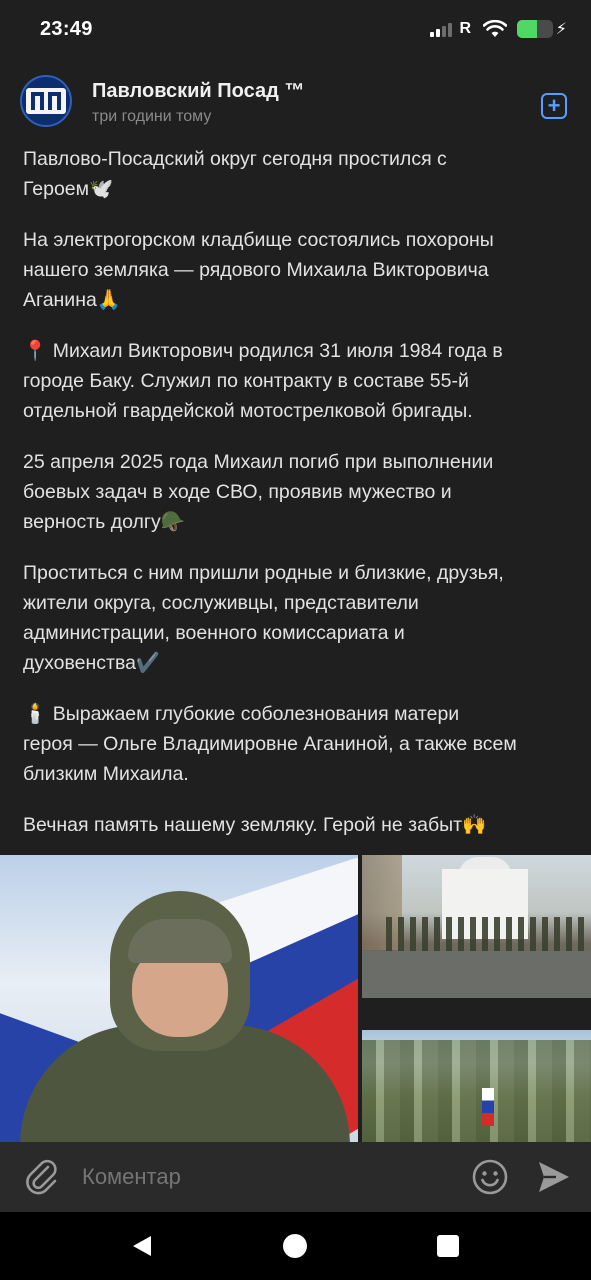 The image size is (591, 1280). What do you see at coordinates (66, 28) in the screenshot?
I see `status-time: 23:49` at bounding box center [66, 28].